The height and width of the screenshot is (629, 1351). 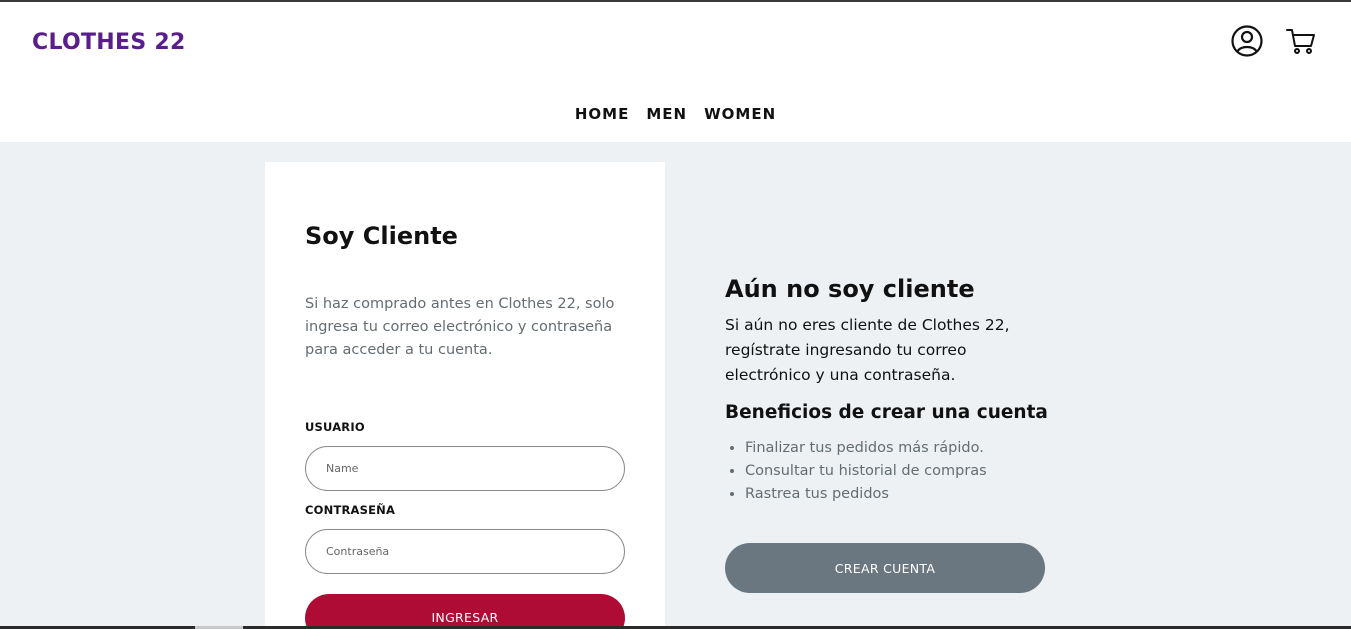 I want to click on site-header: CLOTHES 22, so click(x=675, y=43).